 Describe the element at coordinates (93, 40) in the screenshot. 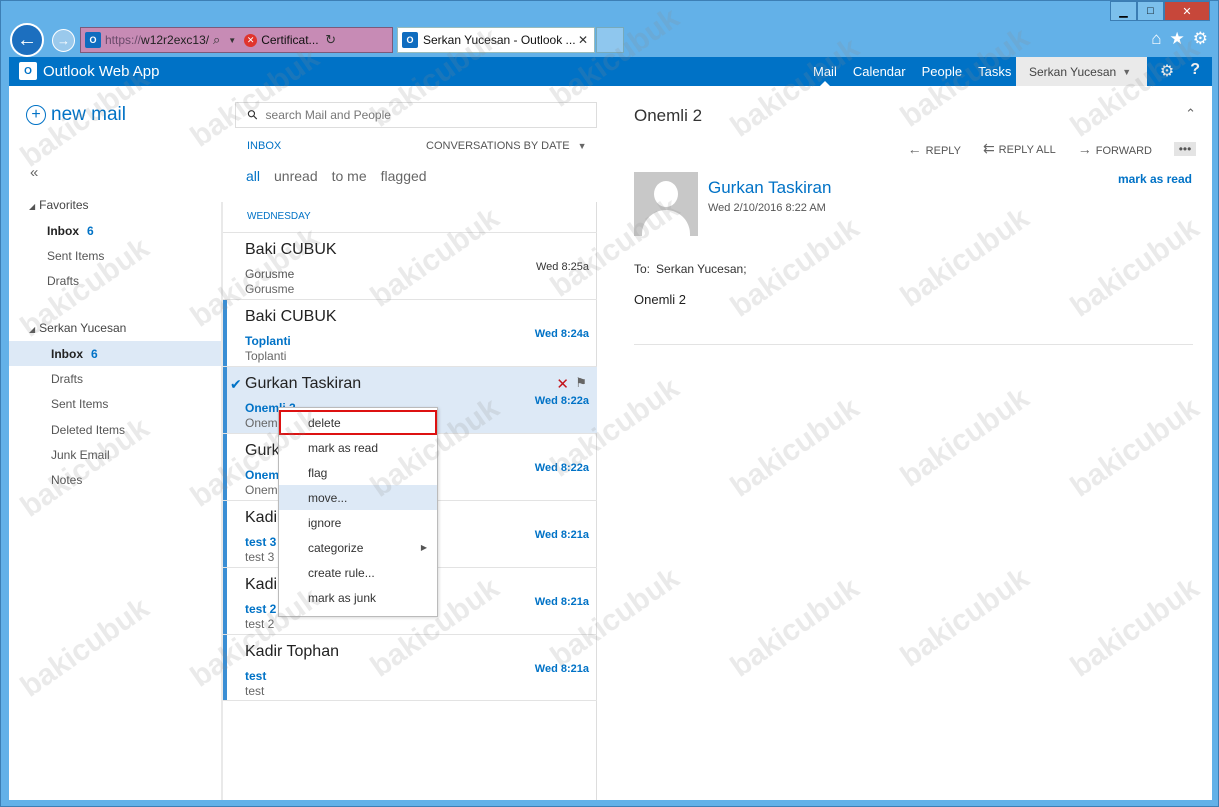

I see `outlook-favicon-icon: O` at that location.